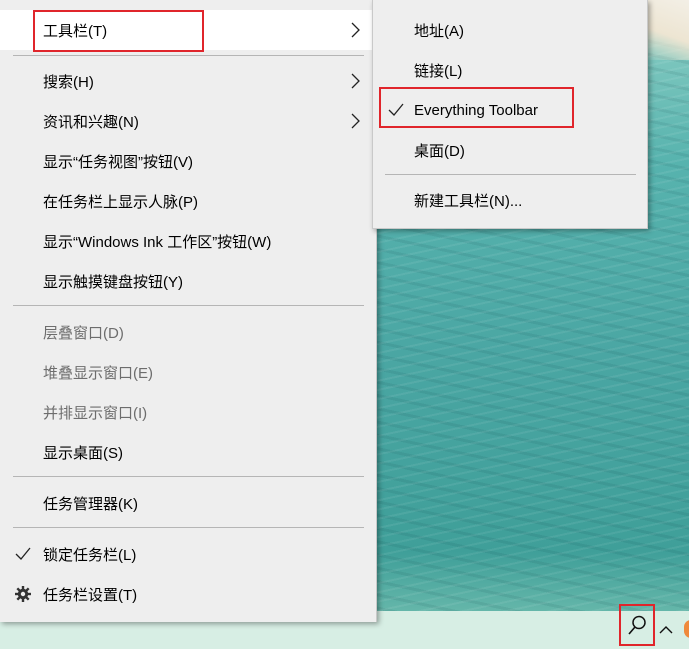 Image resolution: width=689 pixels, height=649 pixels. I want to click on menu-item-label: 显示桌面(S), so click(83, 453).